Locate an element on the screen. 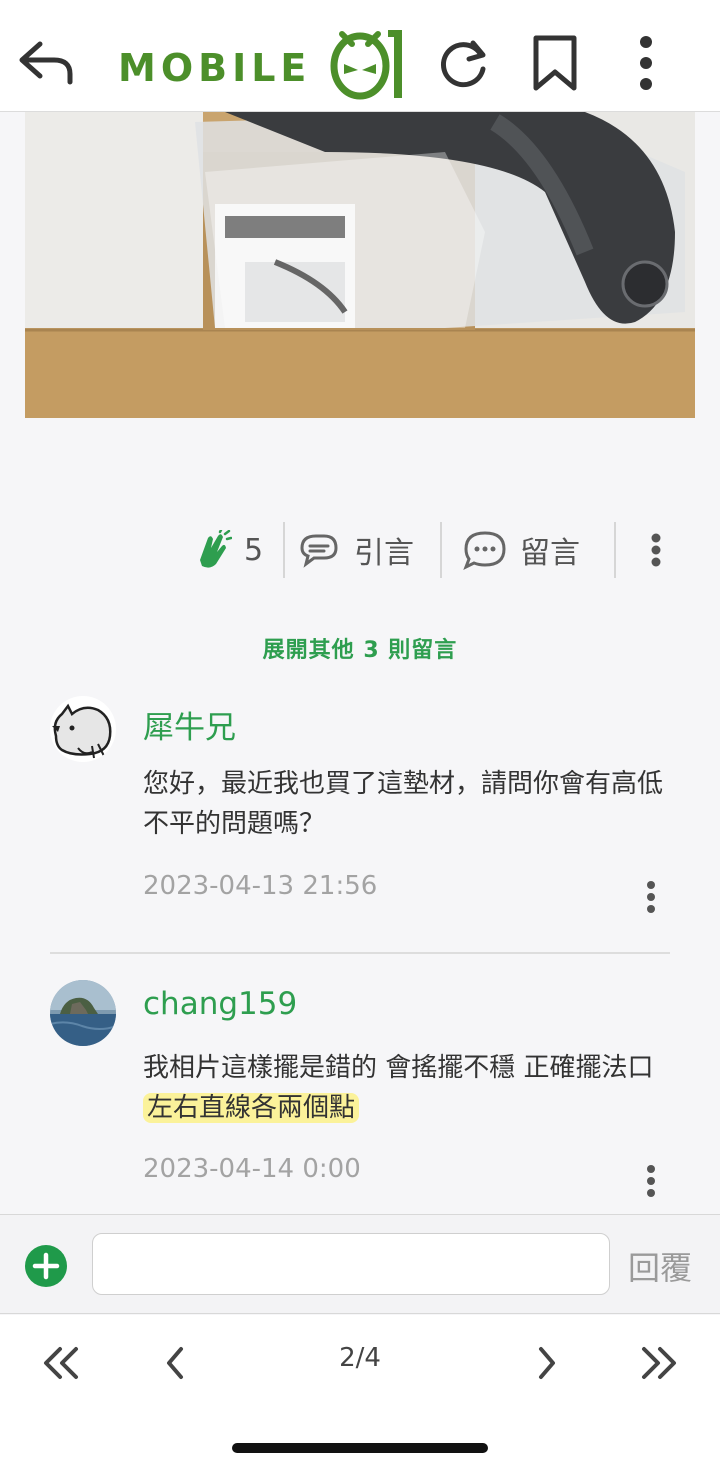 This screenshot has height=1474, width=720. home-indicator is located at coordinates (360, 1448).